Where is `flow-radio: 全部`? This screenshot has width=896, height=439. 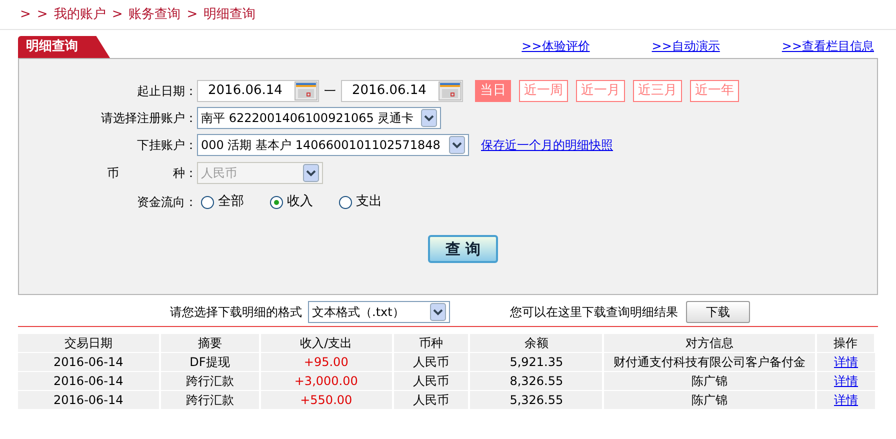
flow-radio: 全部 is located at coordinates (222, 202).